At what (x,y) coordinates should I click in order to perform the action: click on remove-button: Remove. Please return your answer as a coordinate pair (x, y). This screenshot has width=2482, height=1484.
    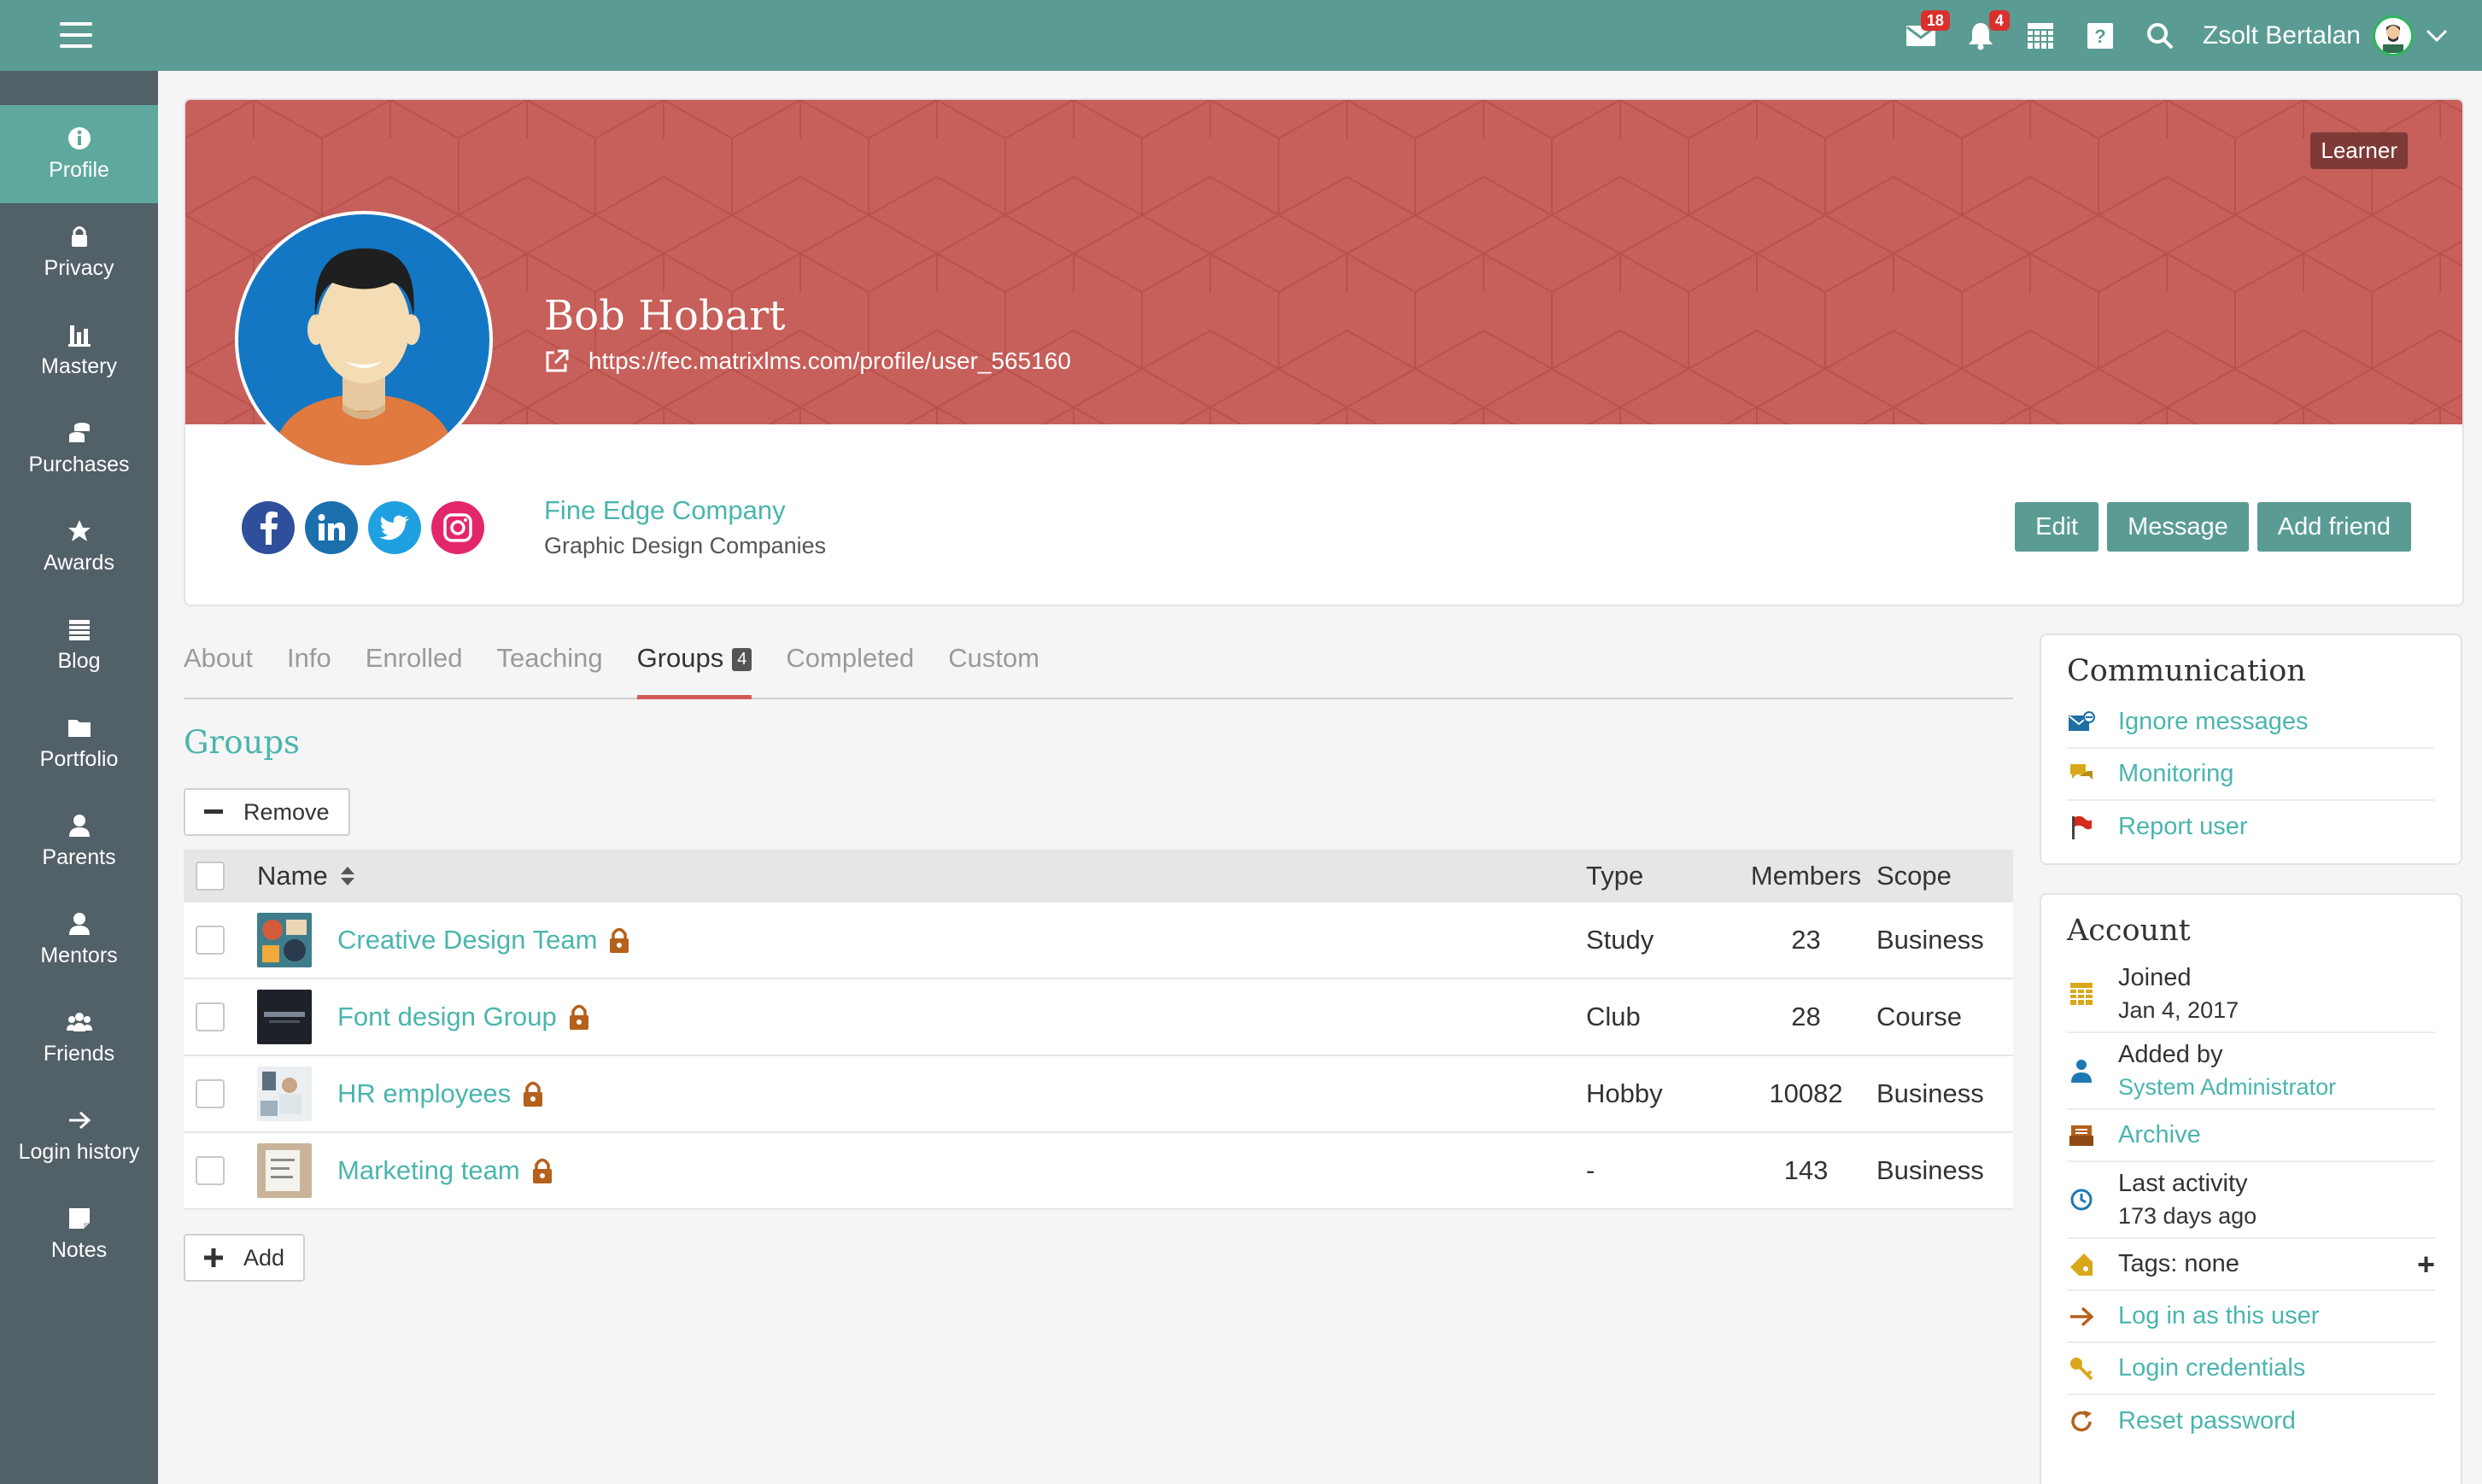
    Looking at the image, I should click on (267, 812).